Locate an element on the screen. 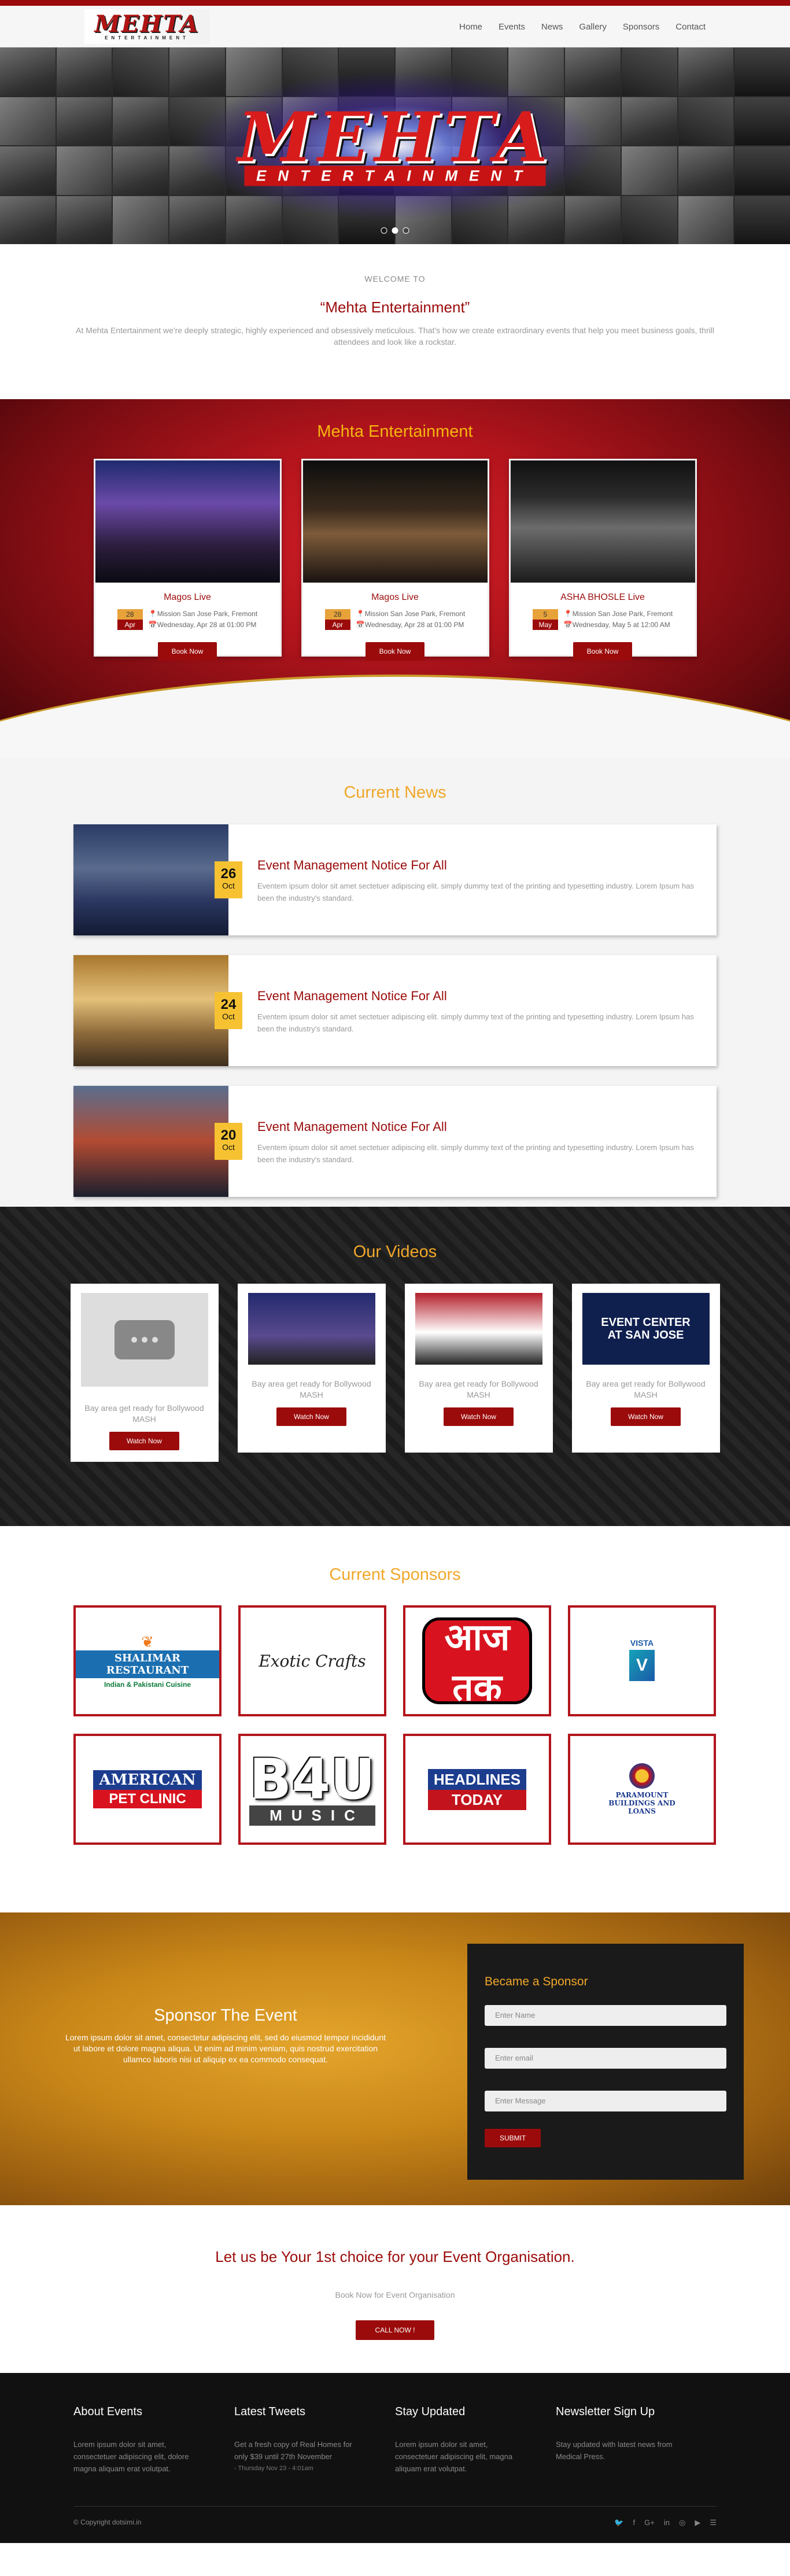  nav-events: Events is located at coordinates (512, 27).